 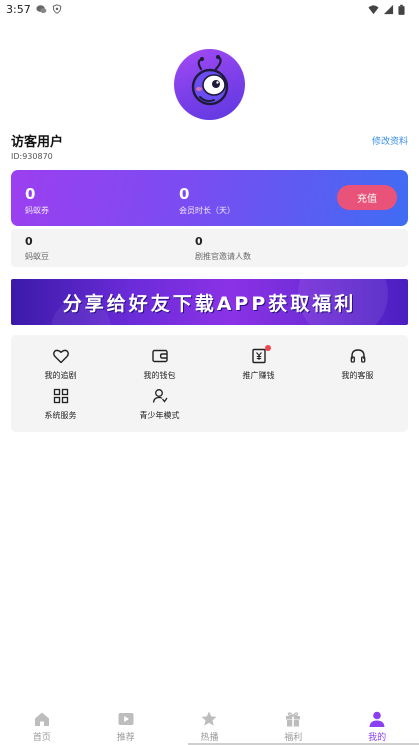 I want to click on menu-item-system-service: 系统服务, so click(x=60, y=407).